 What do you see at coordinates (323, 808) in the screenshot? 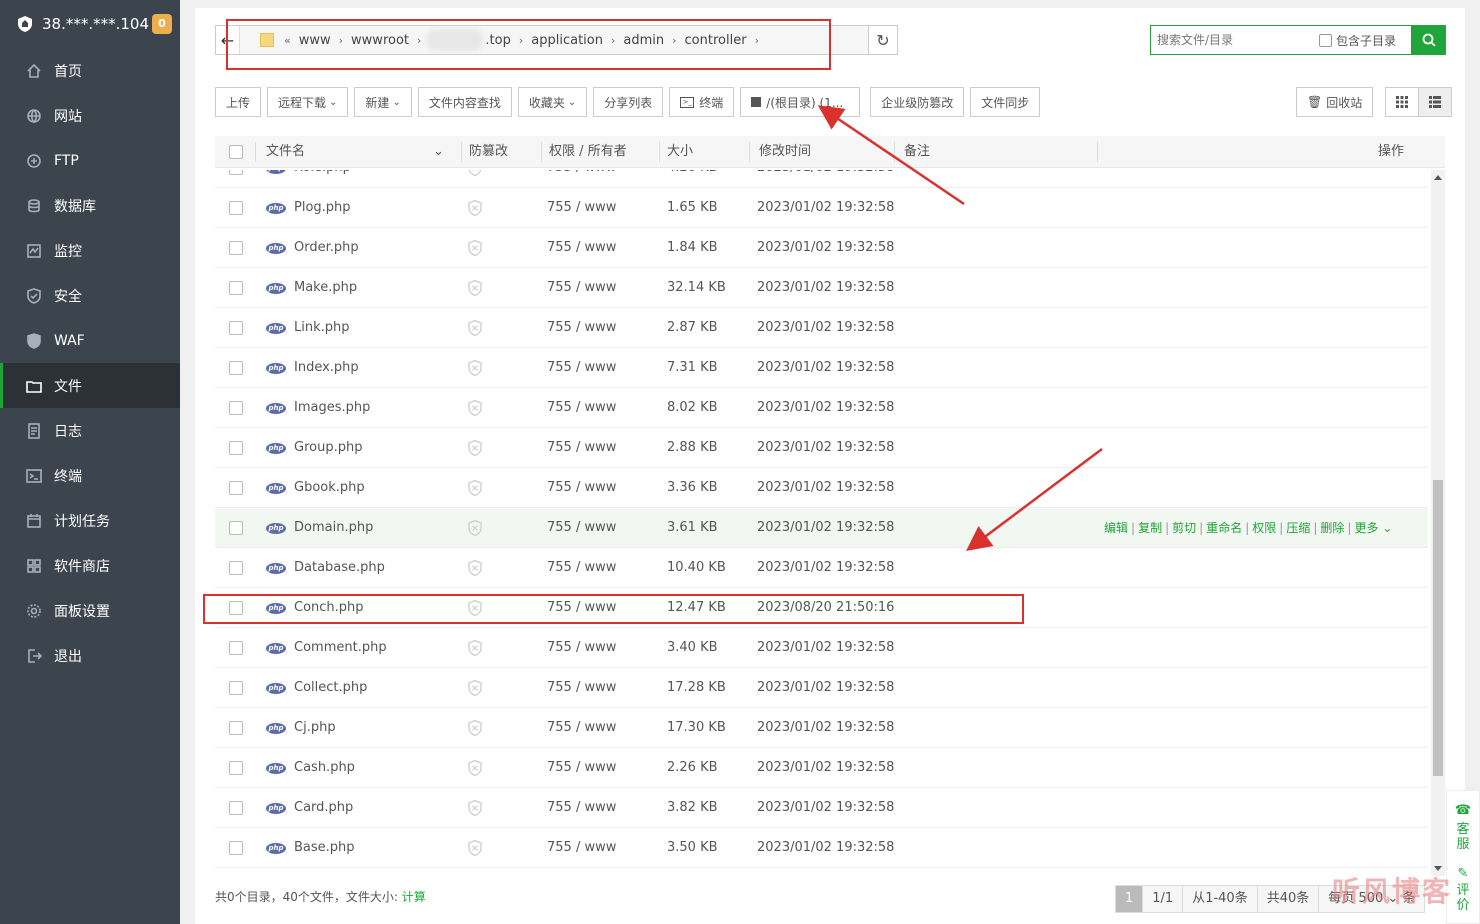
I see `file-name: Card.php` at bounding box center [323, 808].